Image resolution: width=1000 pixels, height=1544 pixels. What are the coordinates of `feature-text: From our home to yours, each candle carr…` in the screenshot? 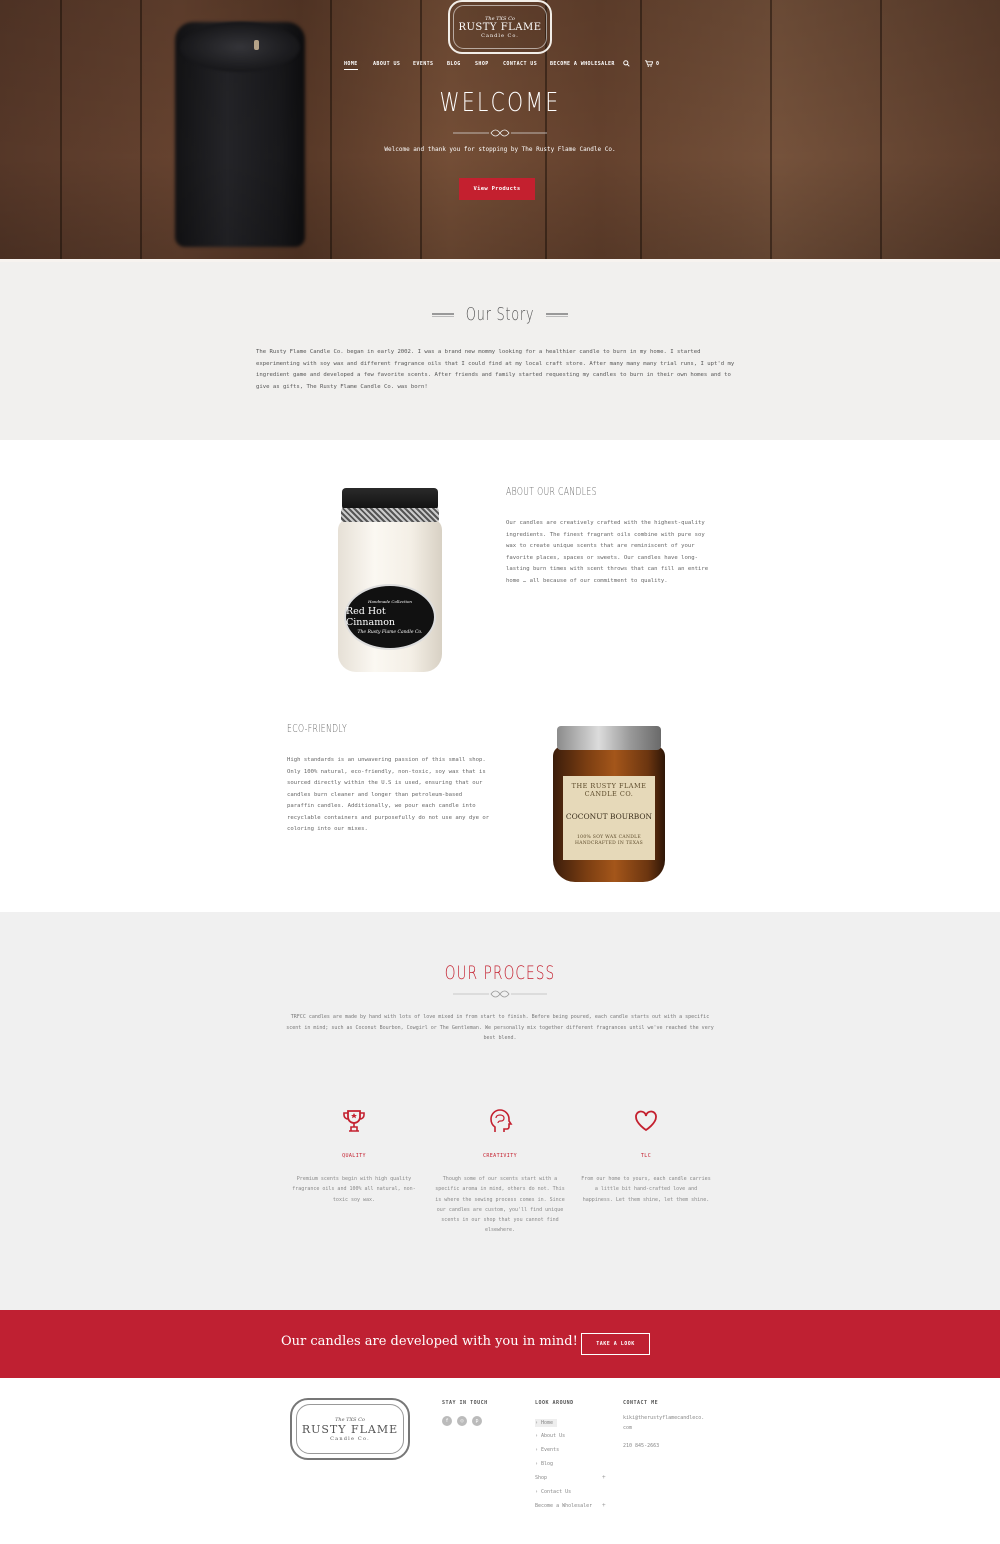 It's located at (646, 1189).